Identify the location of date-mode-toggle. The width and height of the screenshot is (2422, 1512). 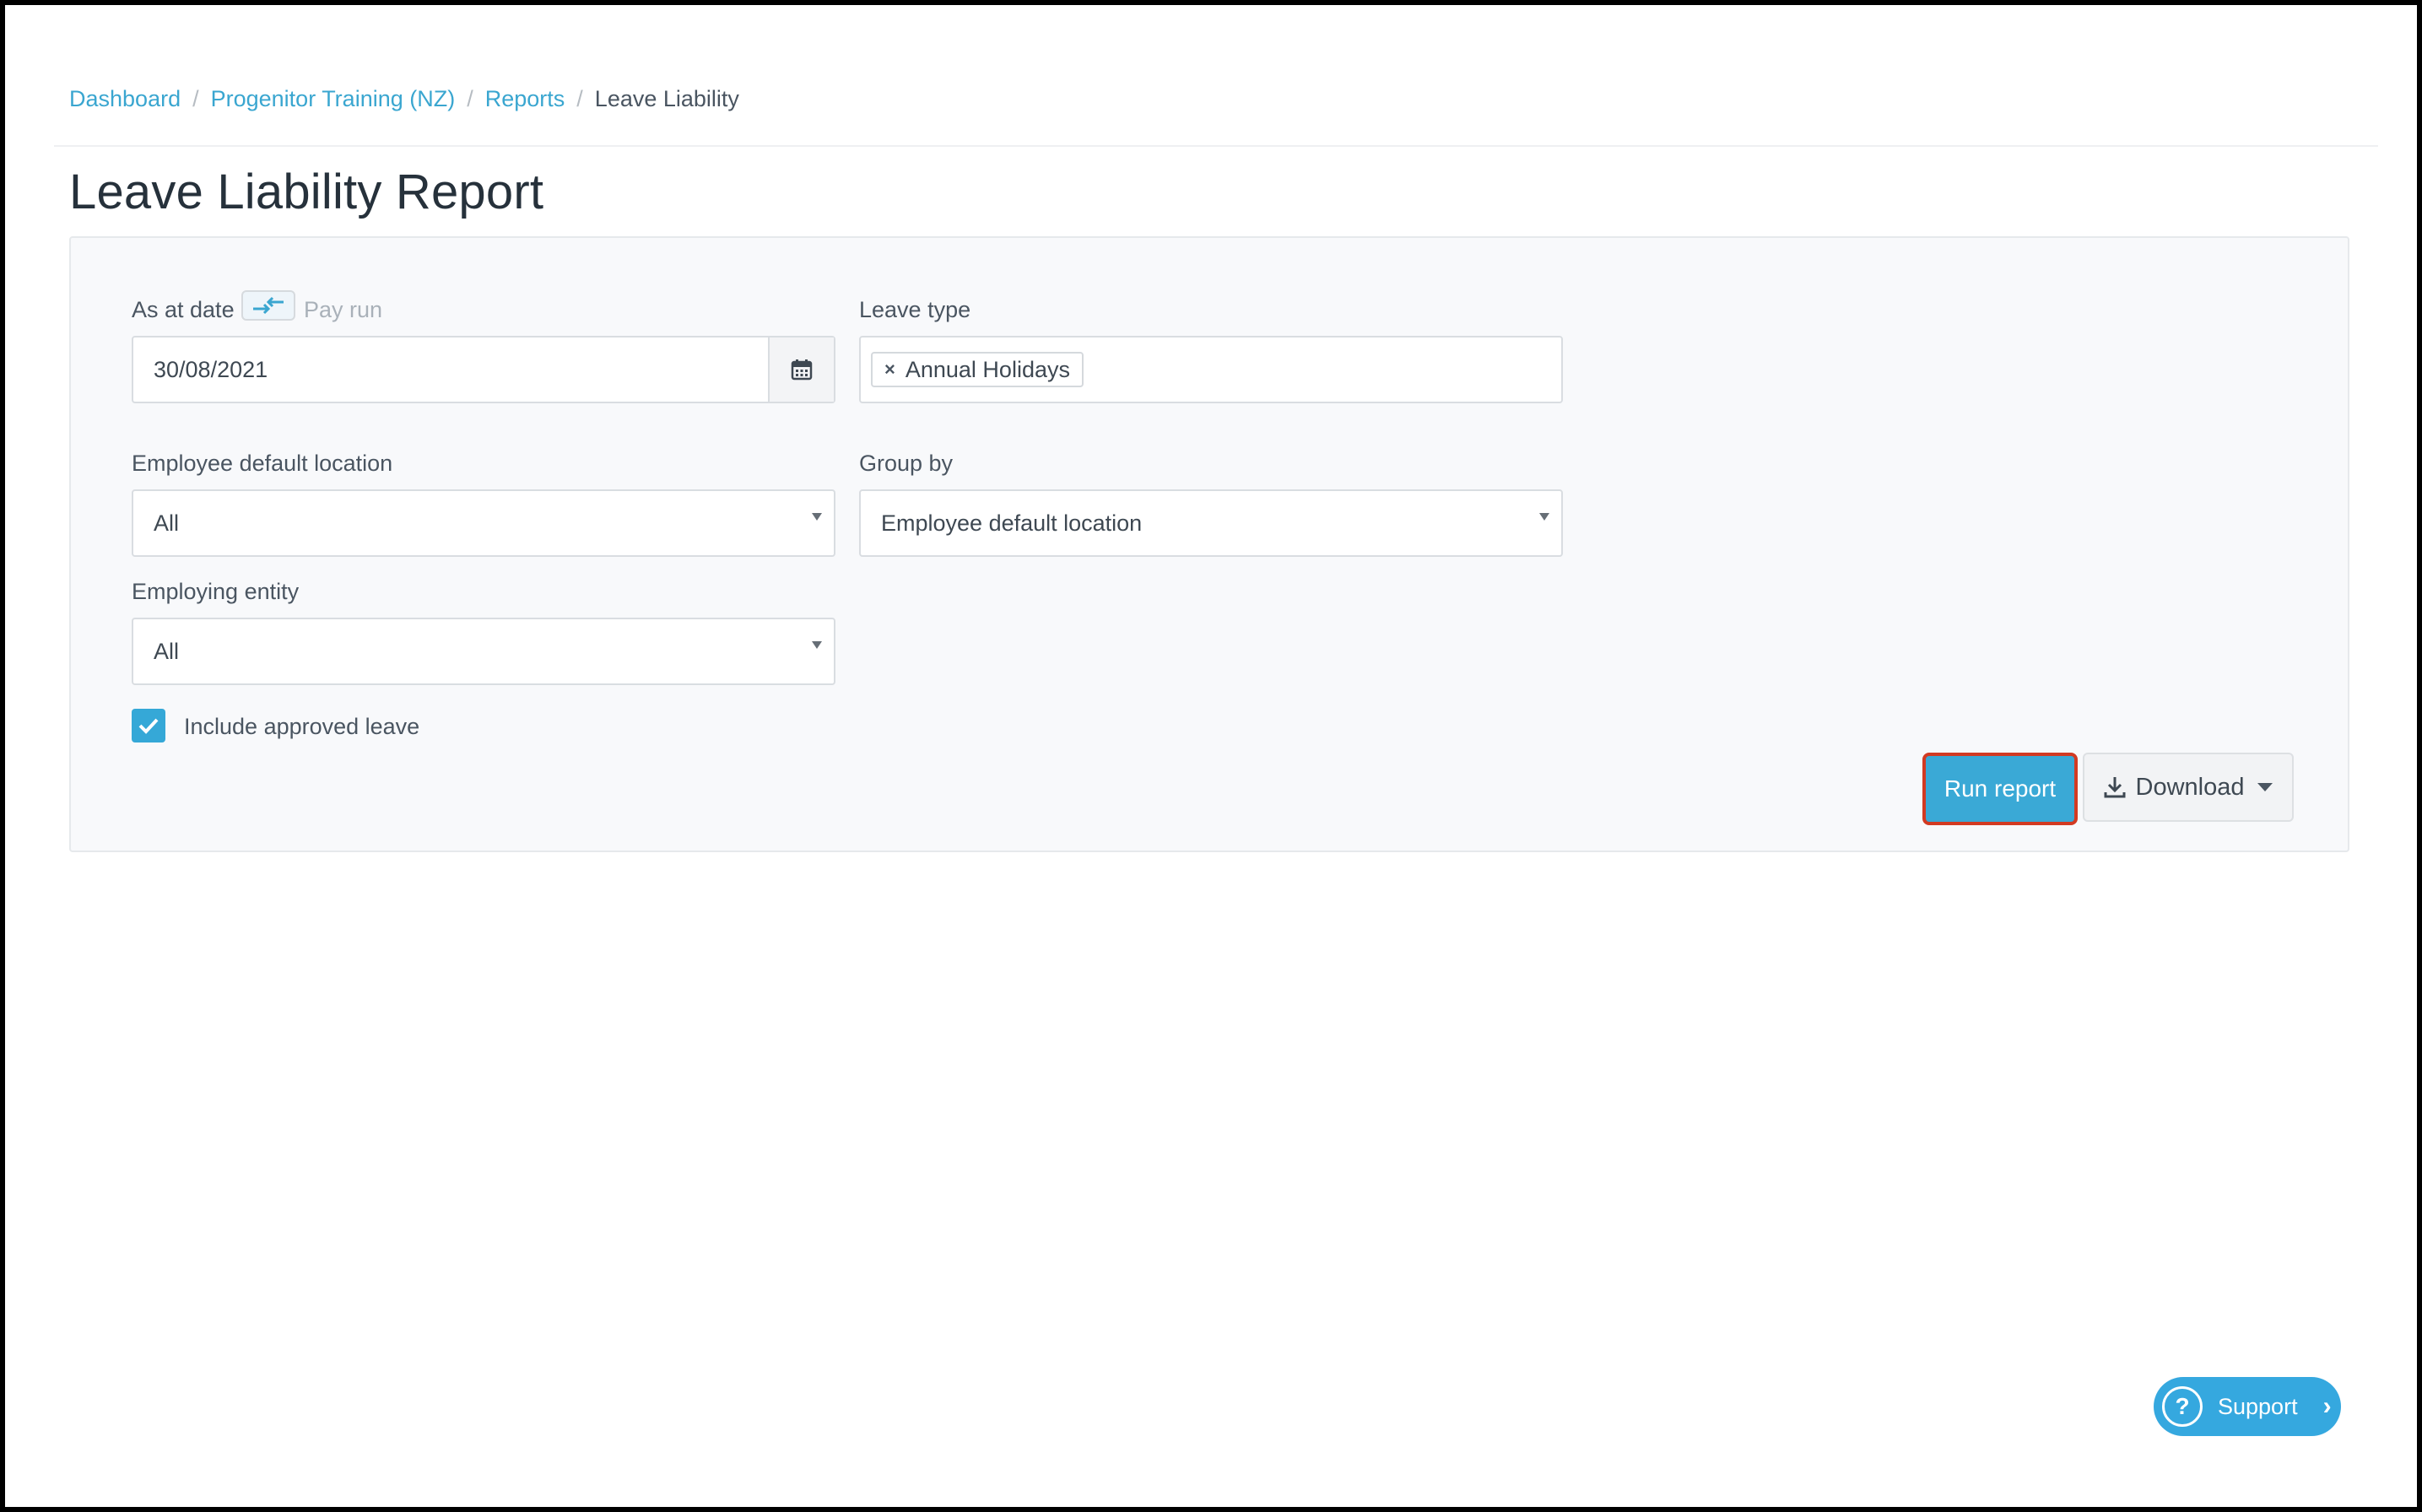
(268, 305).